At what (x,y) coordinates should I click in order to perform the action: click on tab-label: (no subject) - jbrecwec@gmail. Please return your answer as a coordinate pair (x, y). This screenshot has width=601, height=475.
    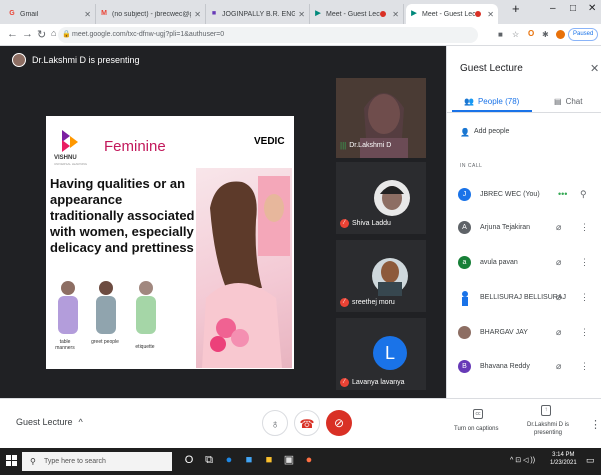
    Looking at the image, I should click on (151, 14).